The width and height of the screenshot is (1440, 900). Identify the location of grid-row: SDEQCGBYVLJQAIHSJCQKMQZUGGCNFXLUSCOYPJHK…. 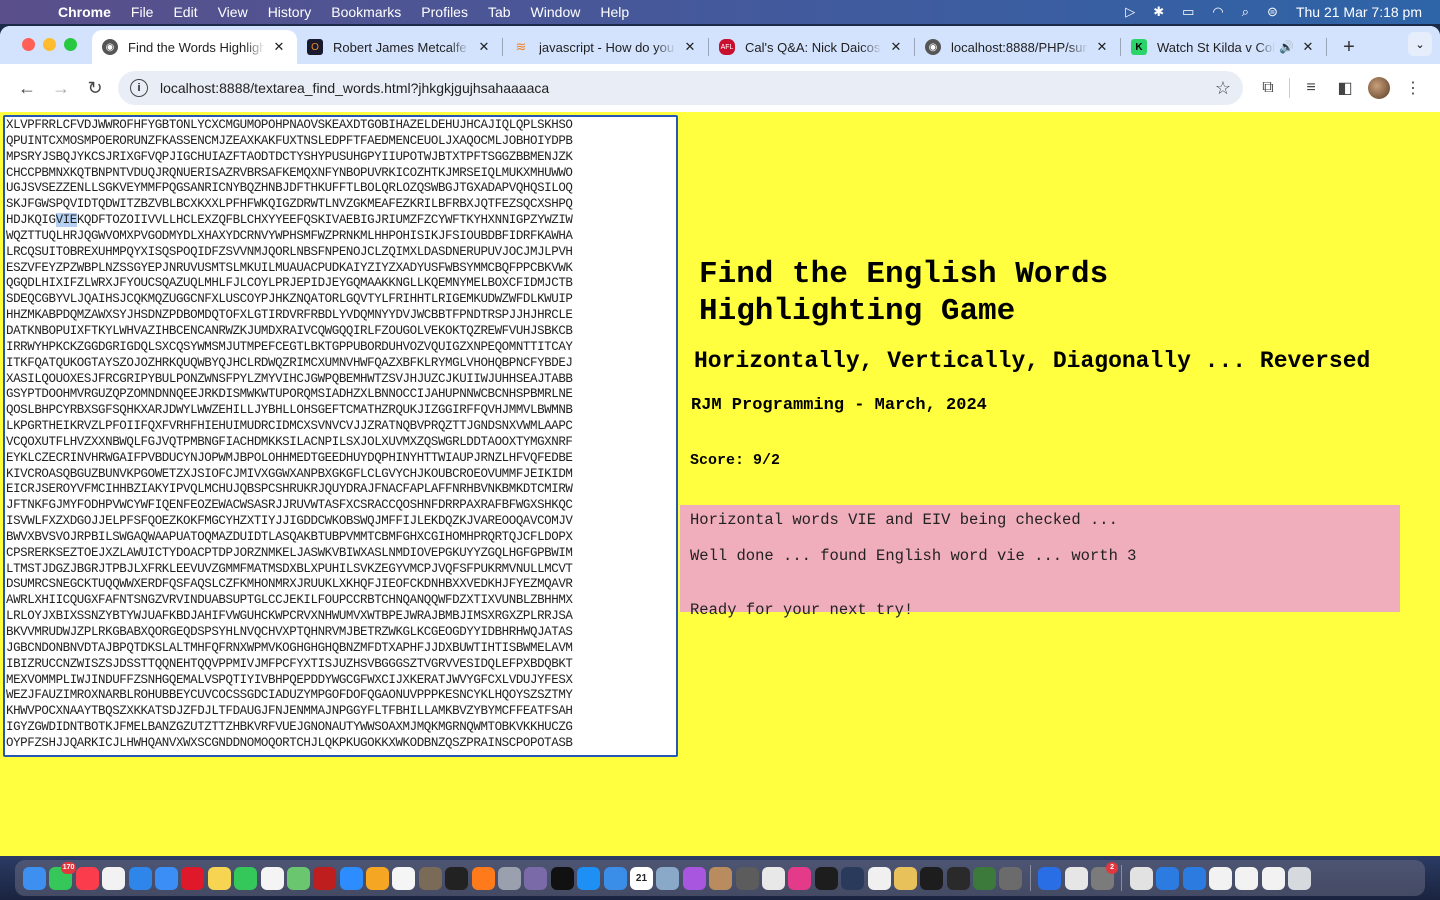
(340, 300).